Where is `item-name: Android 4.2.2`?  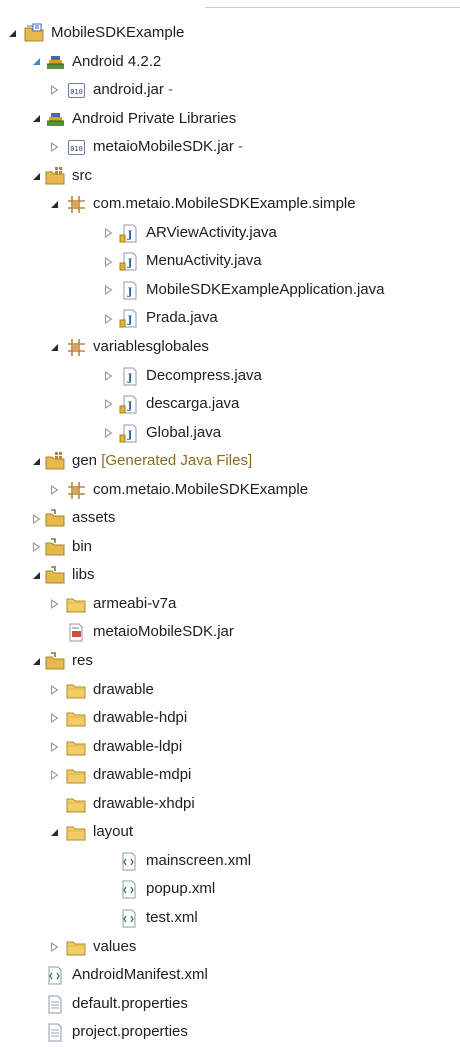 item-name: Android 4.2.2 is located at coordinates (117, 61).